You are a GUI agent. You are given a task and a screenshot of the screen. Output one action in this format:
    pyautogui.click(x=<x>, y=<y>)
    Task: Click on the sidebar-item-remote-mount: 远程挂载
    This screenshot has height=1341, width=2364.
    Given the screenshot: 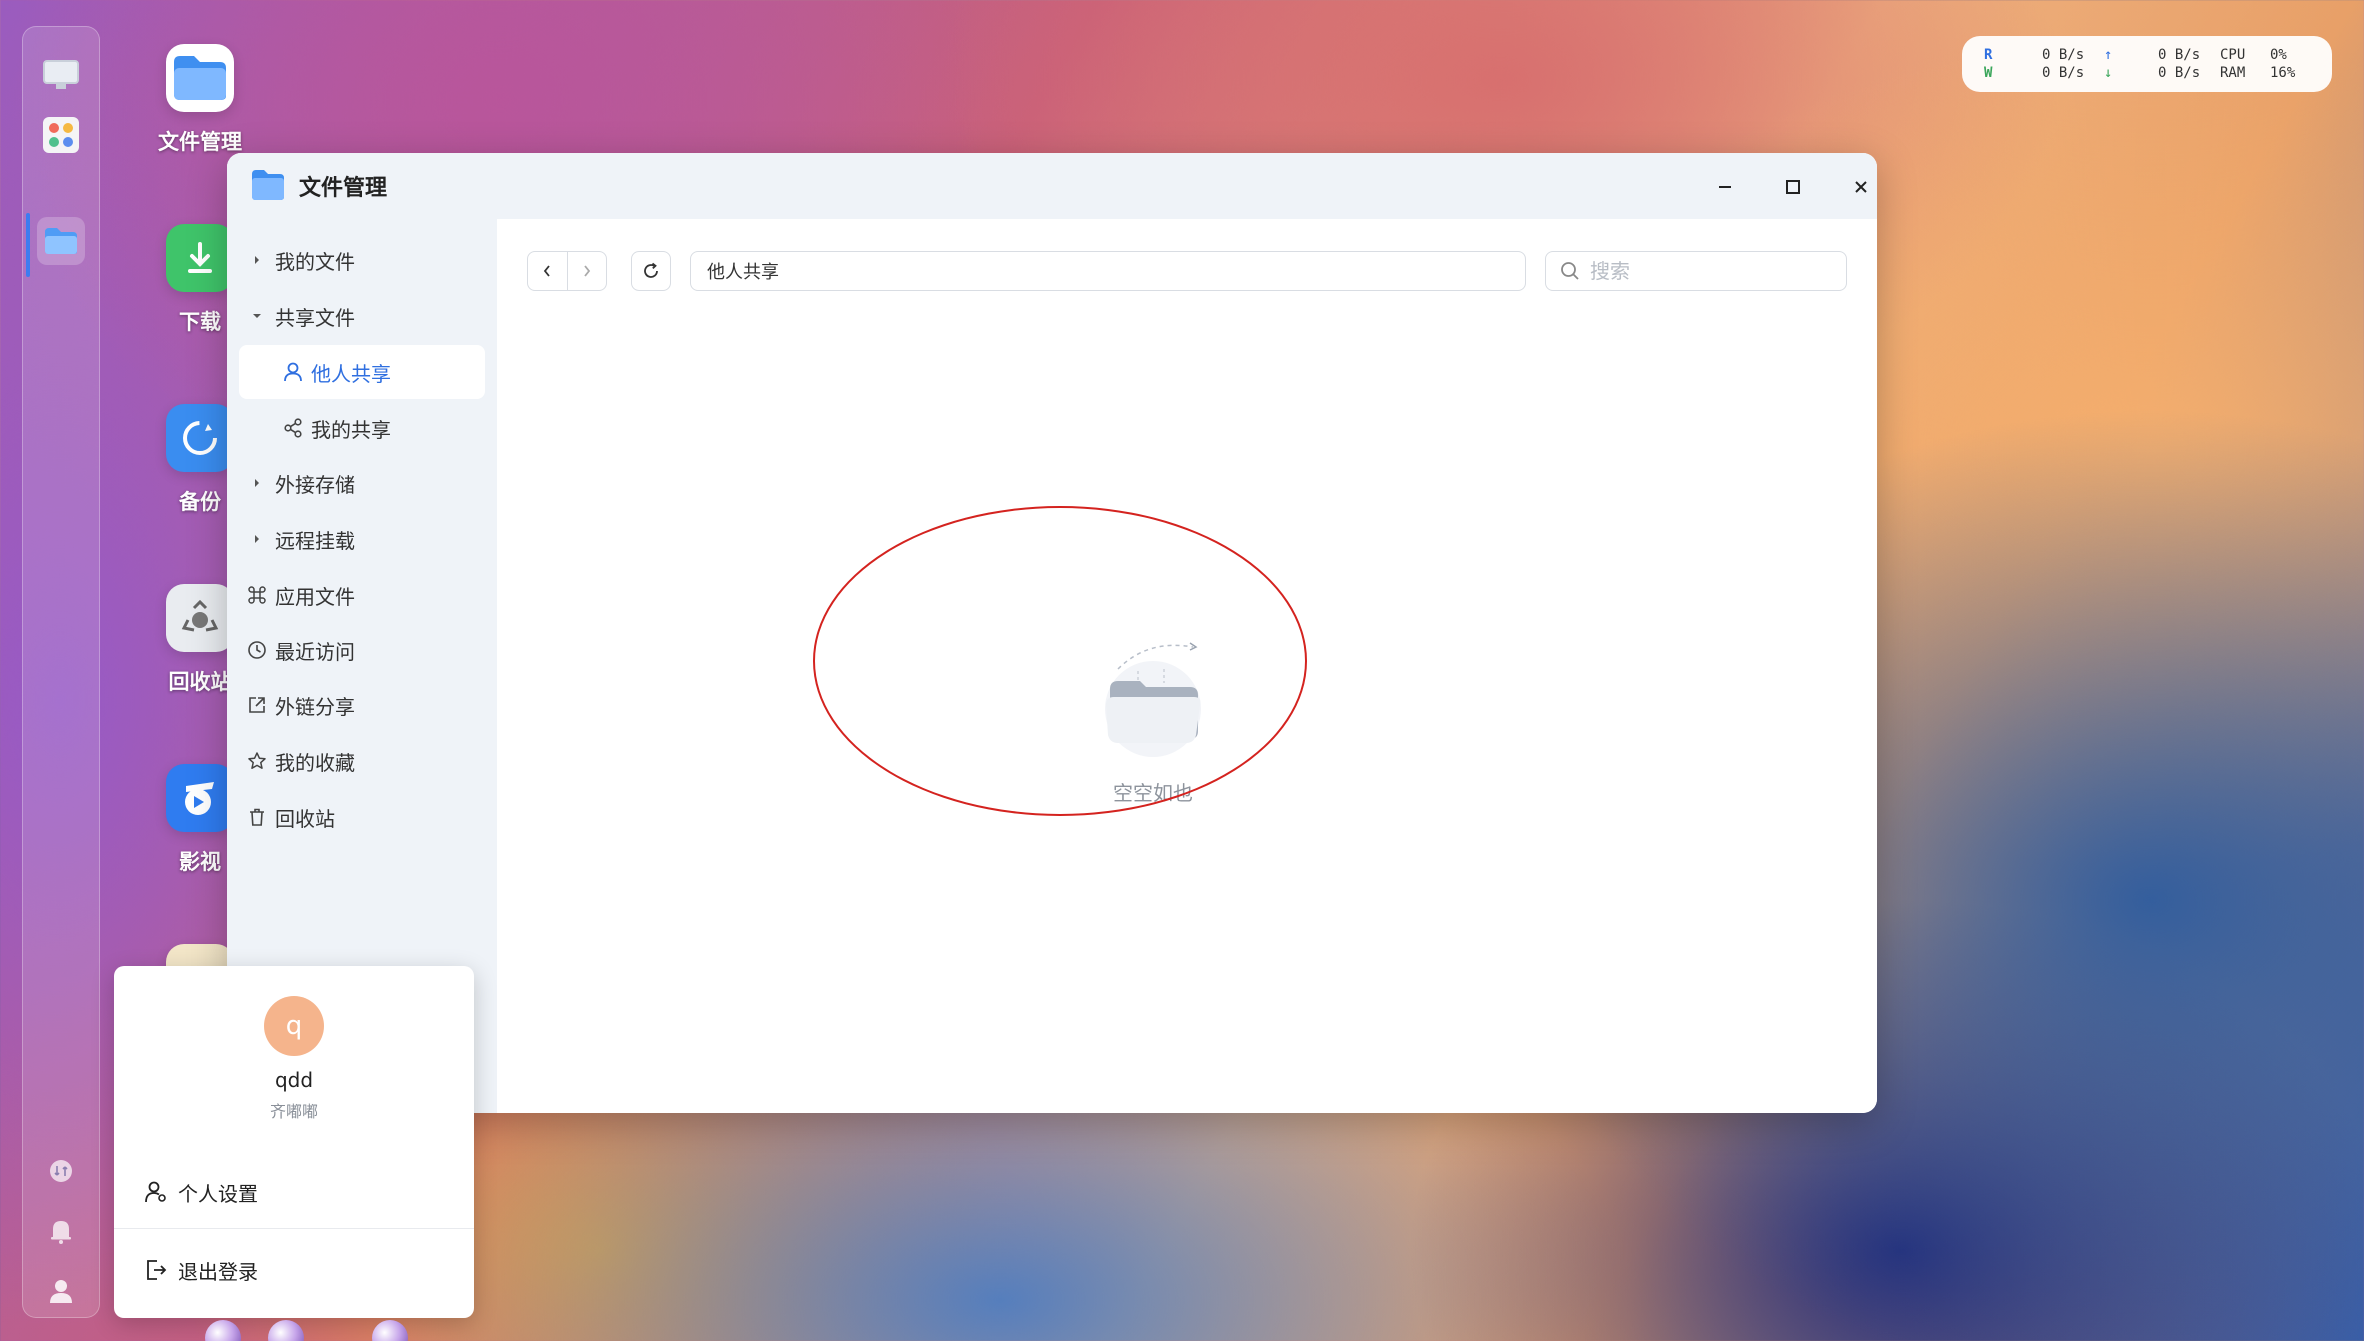 What is the action you would take?
    pyautogui.click(x=362, y=539)
    